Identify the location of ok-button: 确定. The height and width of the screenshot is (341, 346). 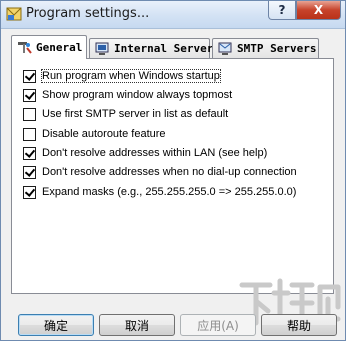
(56, 325).